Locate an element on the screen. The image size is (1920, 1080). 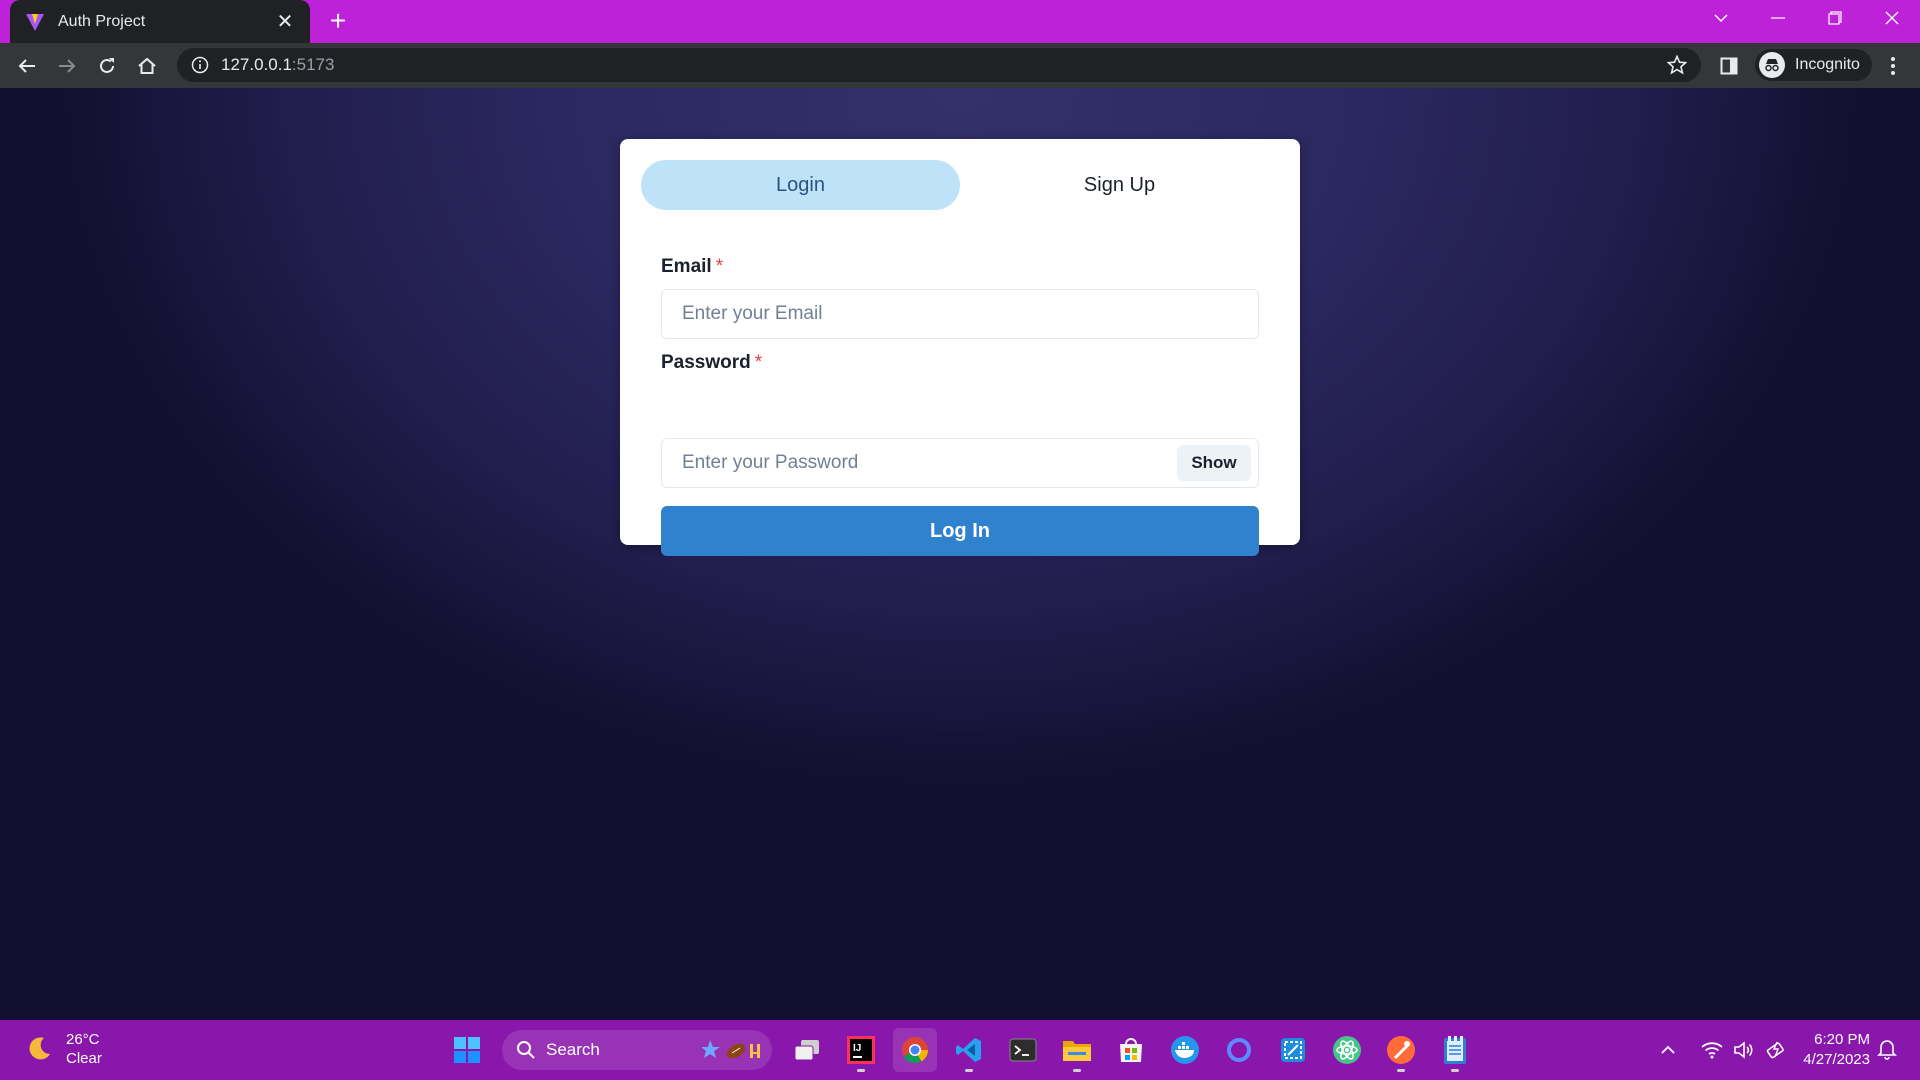
taskbar-apps: Search IJ is located at coordinates (961, 1050).